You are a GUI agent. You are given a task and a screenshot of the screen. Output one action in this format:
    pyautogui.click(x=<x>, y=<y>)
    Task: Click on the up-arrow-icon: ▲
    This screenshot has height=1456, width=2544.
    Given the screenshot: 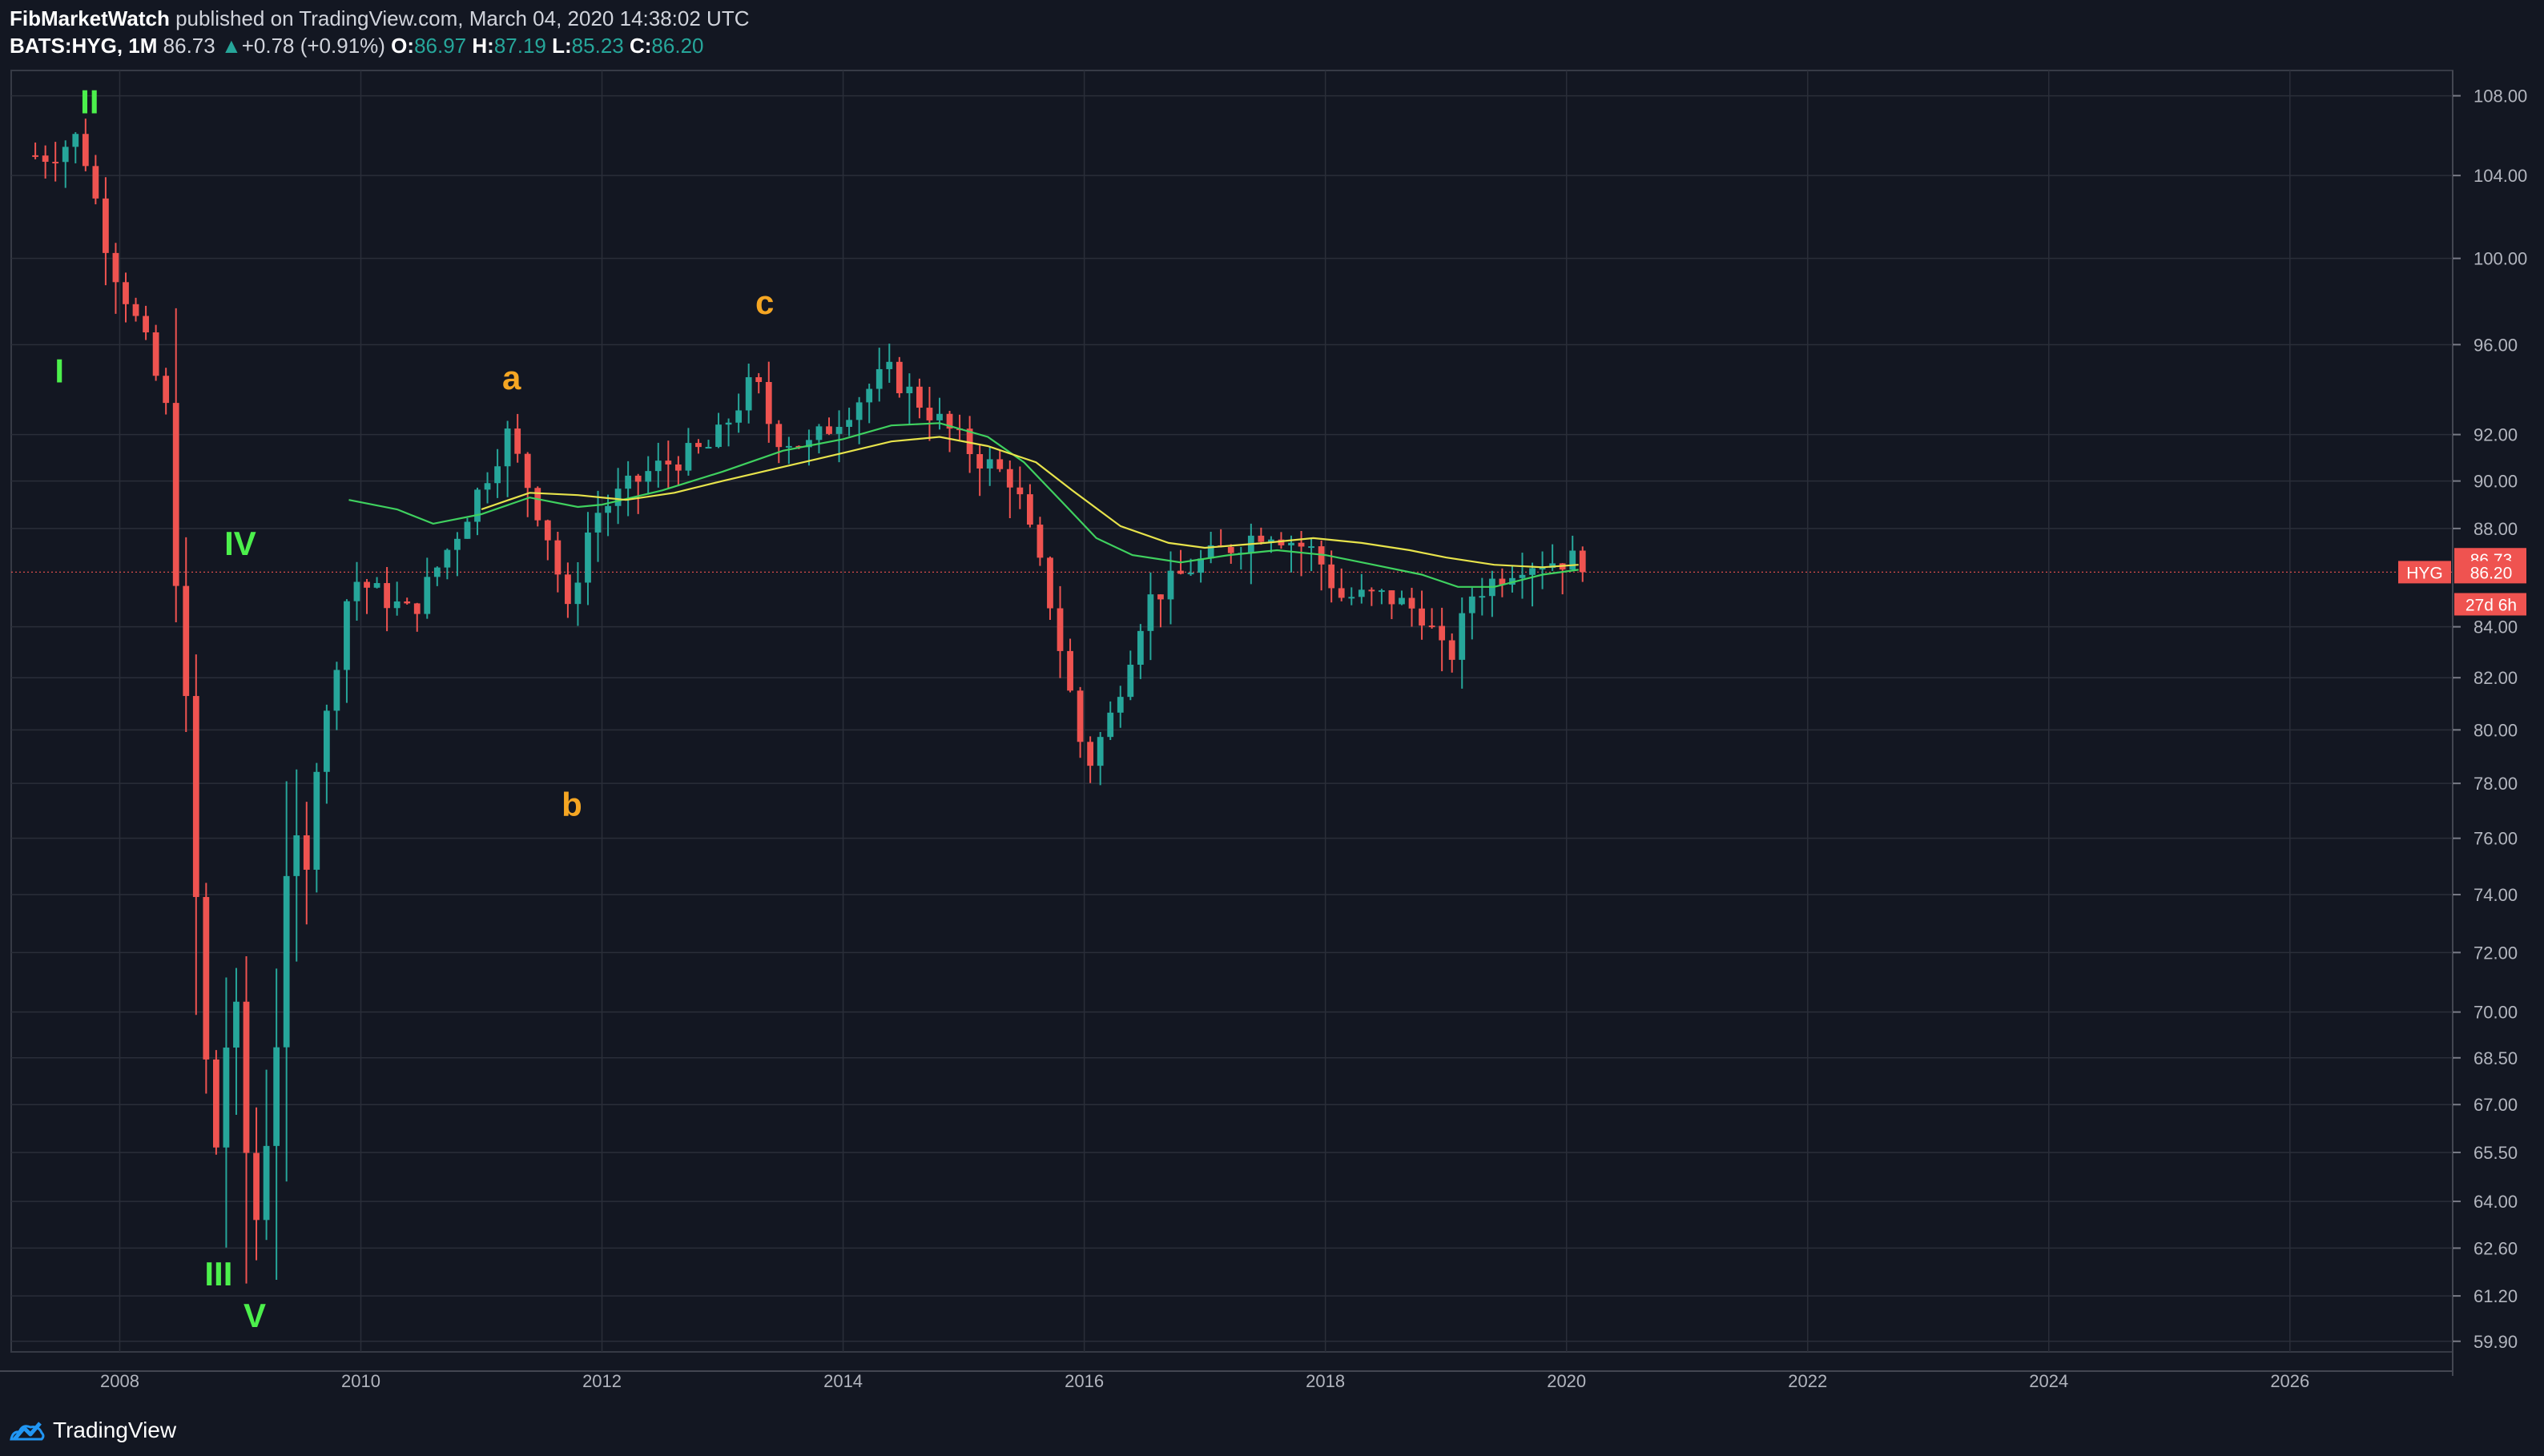 What is the action you would take?
    pyautogui.click(x=231, y=46)
    